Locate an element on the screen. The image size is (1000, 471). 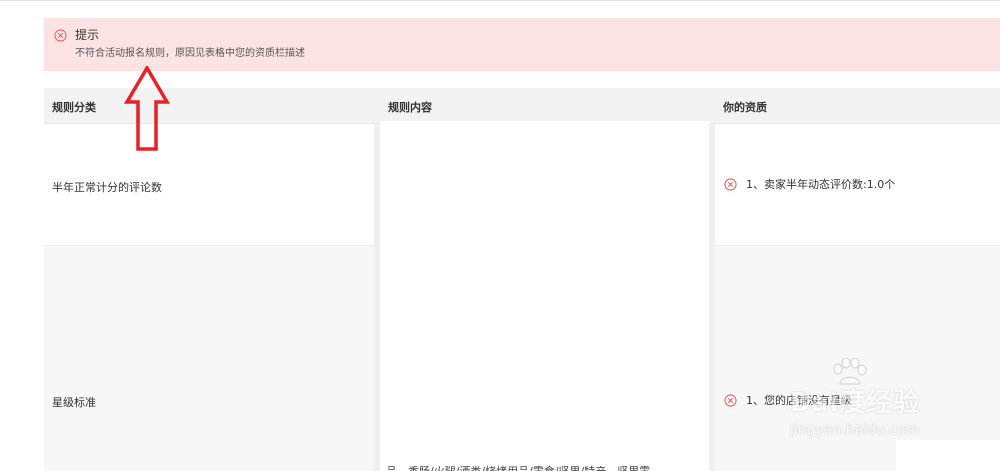
corner-blank is located at coordinates (948, 455).